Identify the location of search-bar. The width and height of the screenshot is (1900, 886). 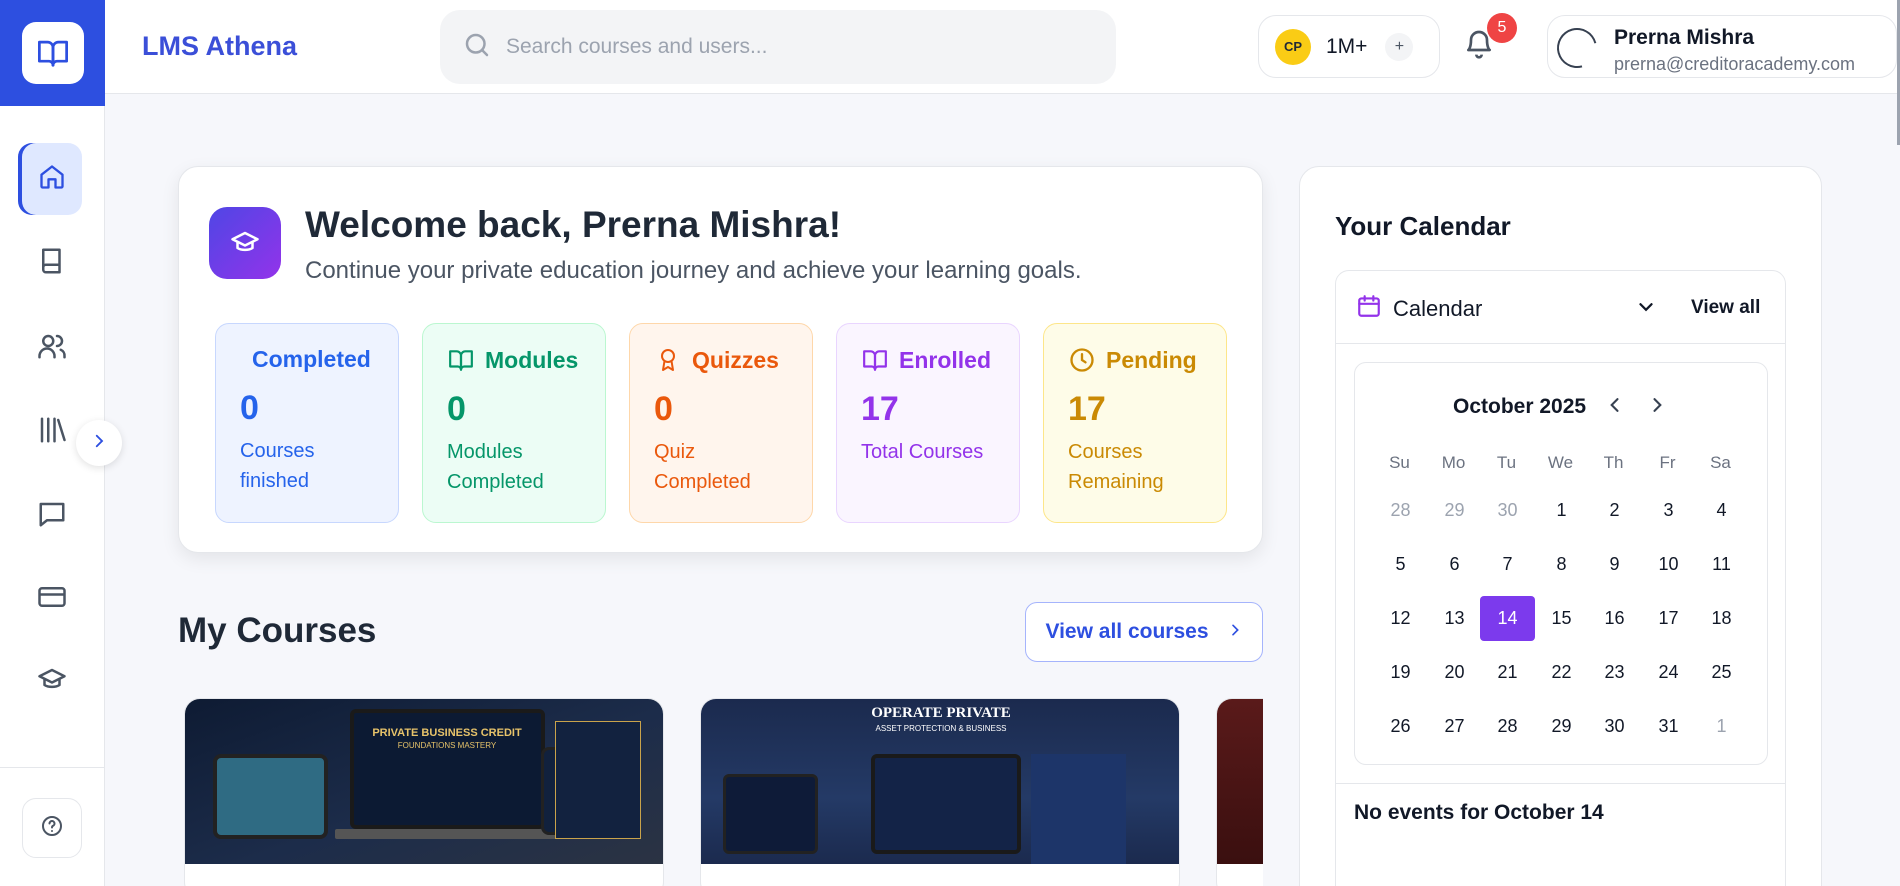
(778, 47).